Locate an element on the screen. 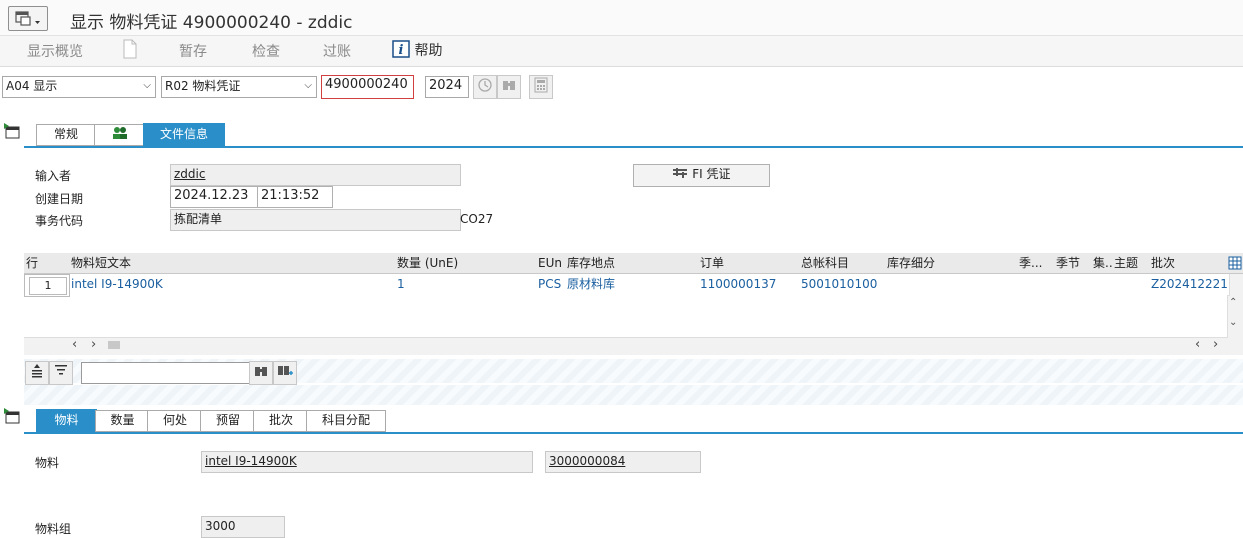  tab-reservation: 预留 is located at coordinates (228, 421).